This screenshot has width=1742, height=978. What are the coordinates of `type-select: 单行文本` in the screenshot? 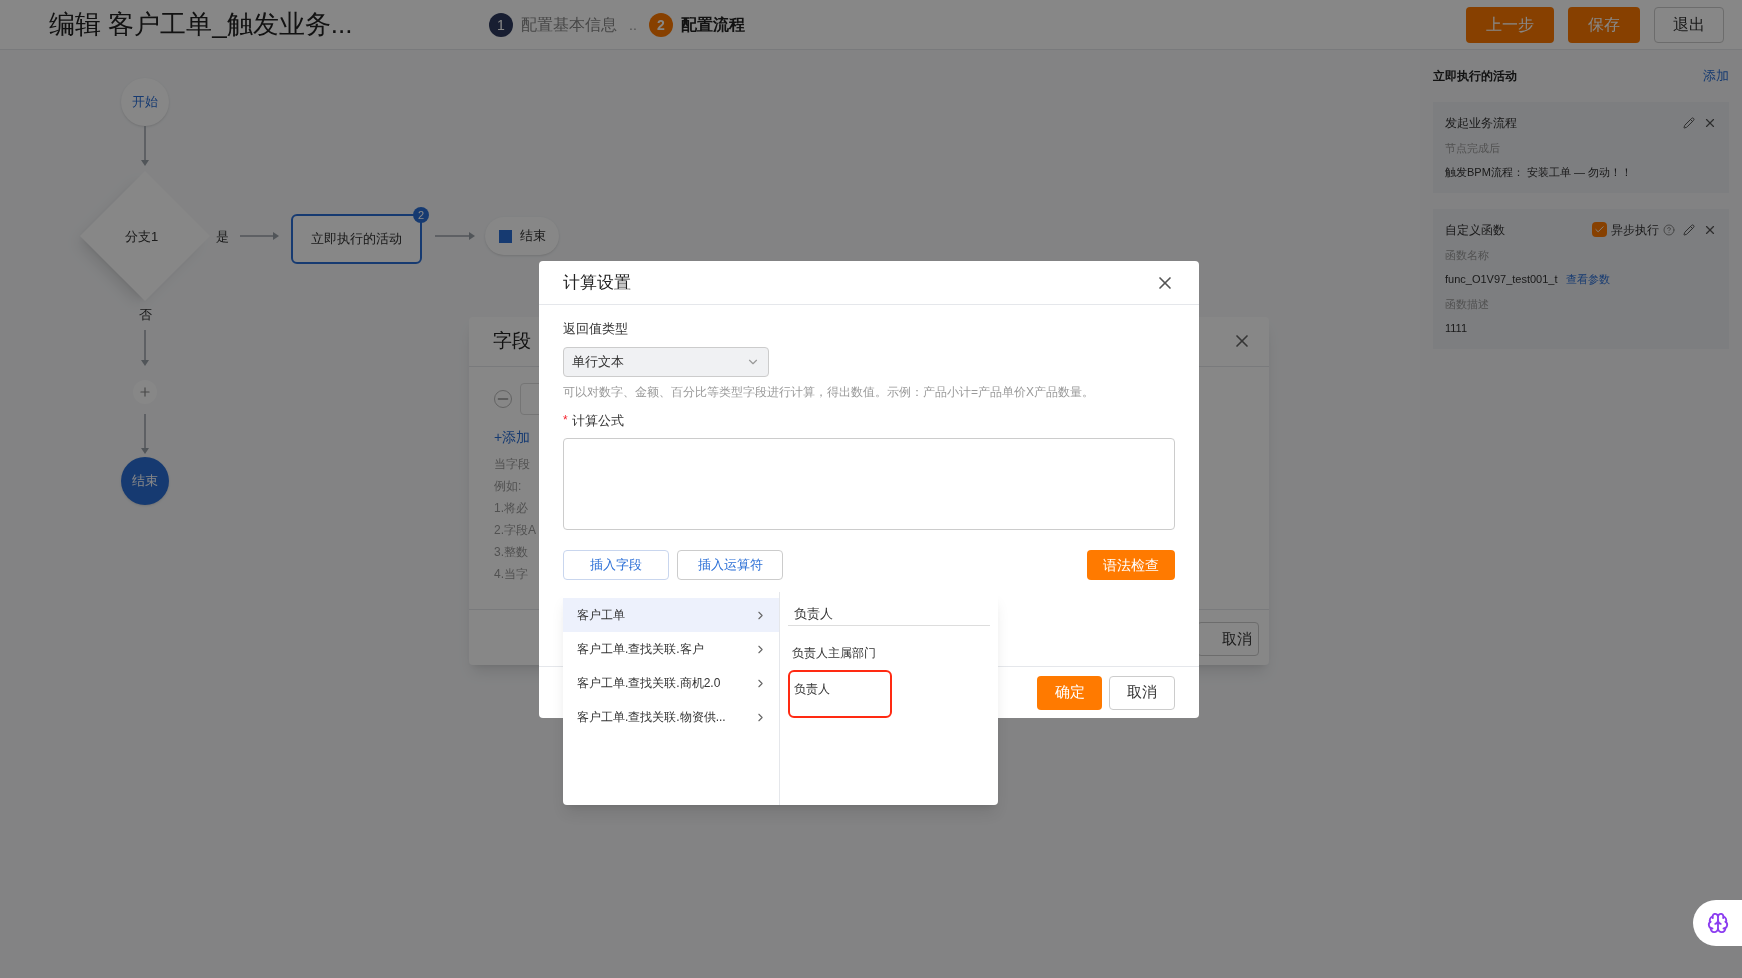 It's located at (666, 361).